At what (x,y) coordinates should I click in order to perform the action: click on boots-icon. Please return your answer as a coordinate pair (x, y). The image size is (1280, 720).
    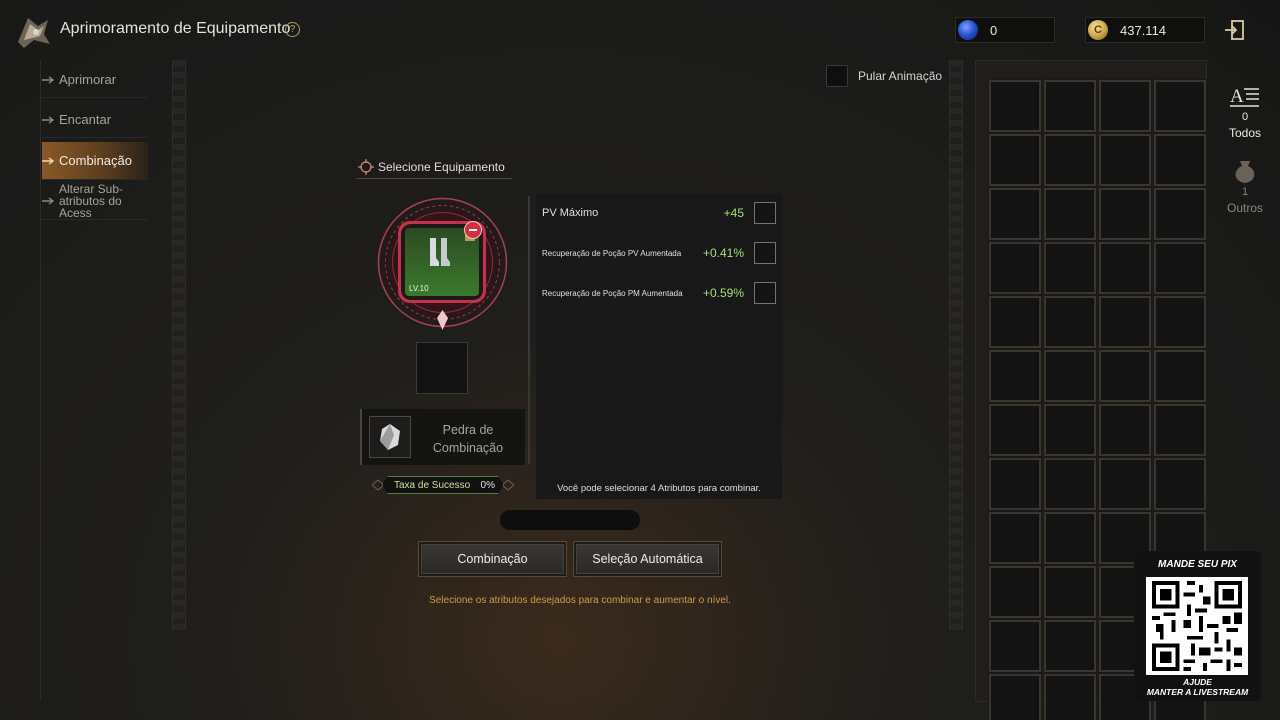
    Looking at the image, I should click on (440, 252).